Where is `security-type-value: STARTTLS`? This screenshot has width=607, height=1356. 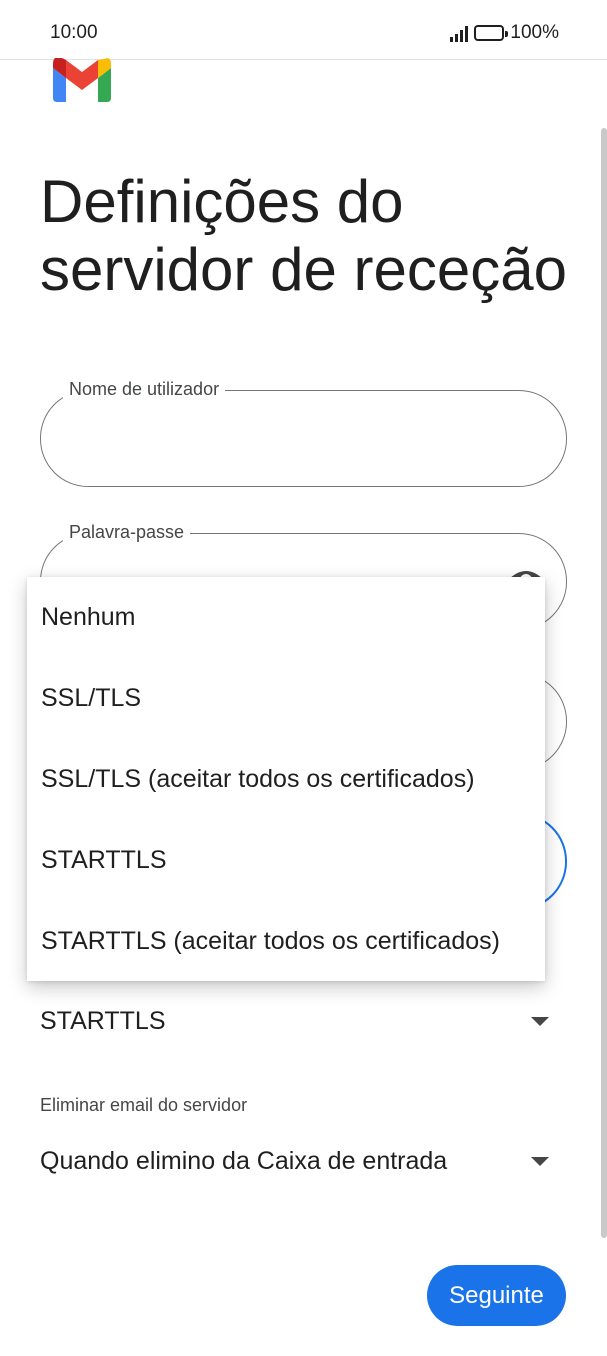 security-type-value: STARTTLS is located at coordinates (103, 1020).